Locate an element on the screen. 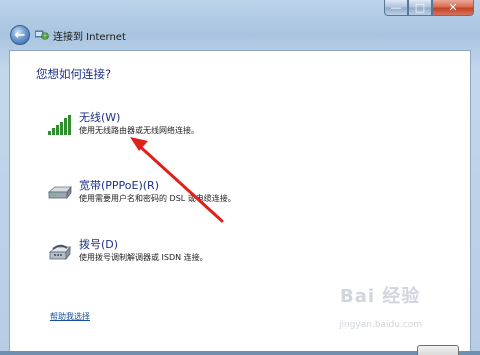 Image resolution: width=480 pixels, height=355 pixels. option-dialup-label: 拨号(D) is located at coordinates (99, 244).